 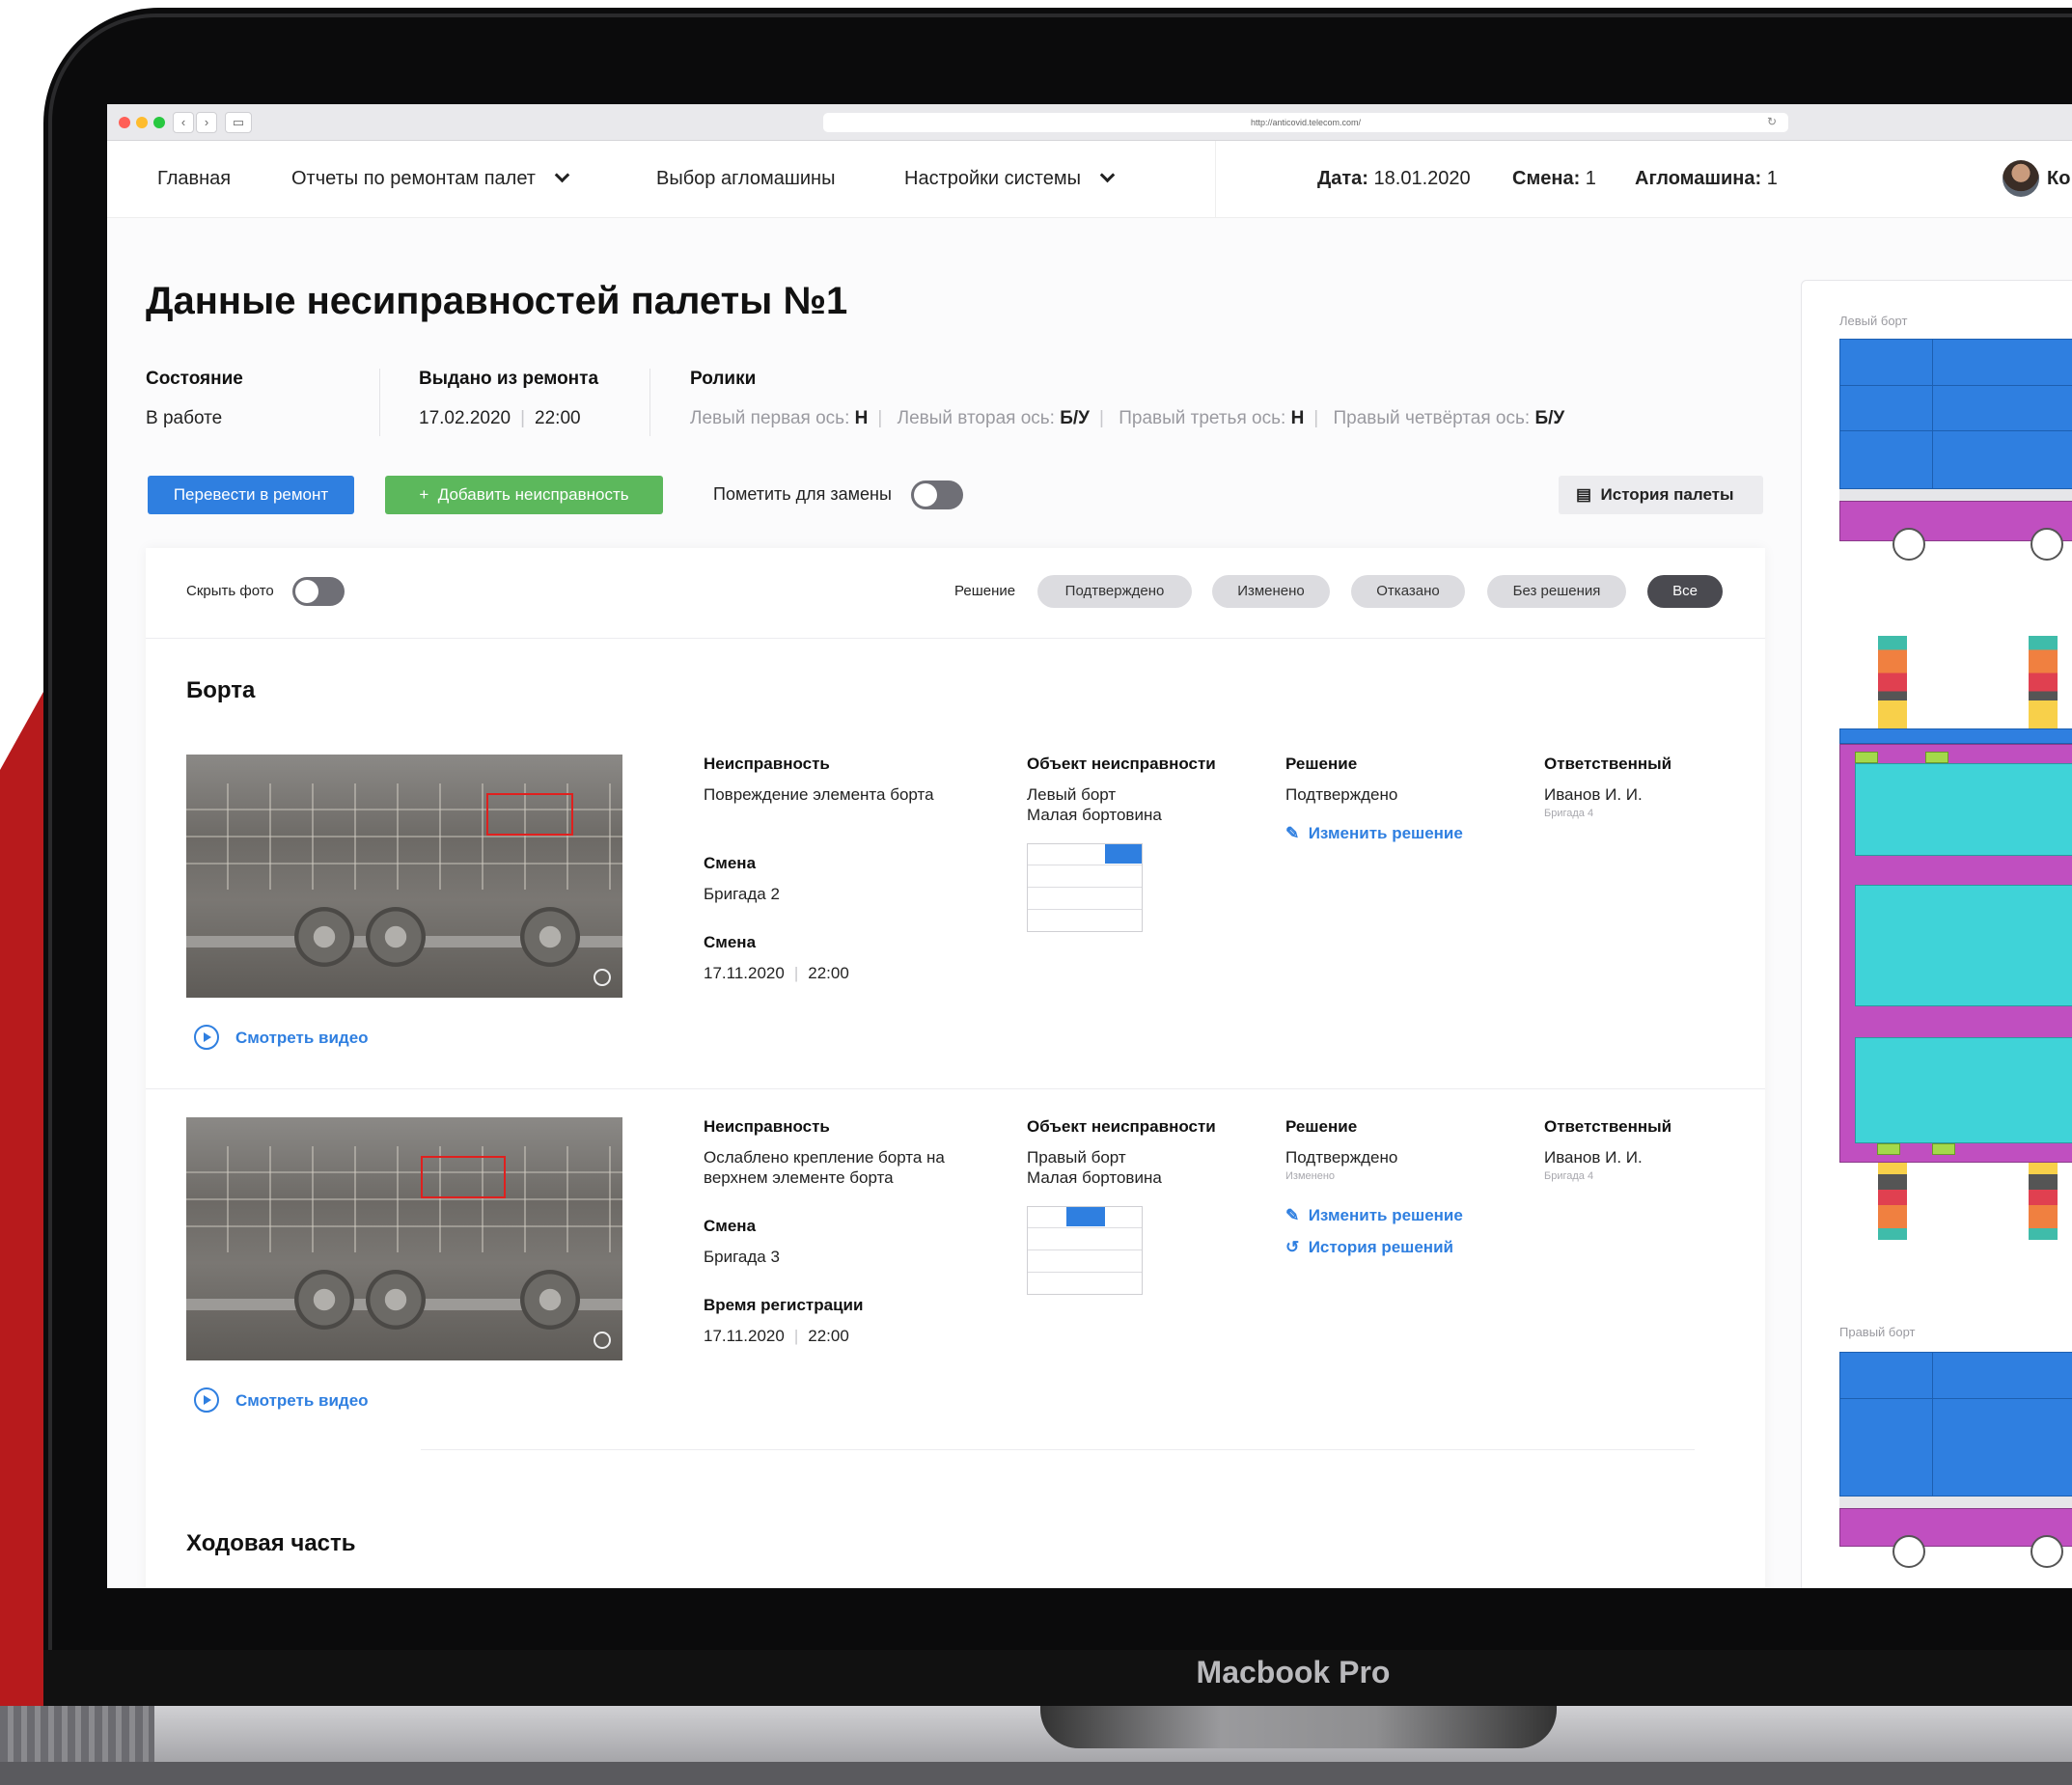 I want to click on current-machine: Агломашина: 1, so click(x=1706, y=179).